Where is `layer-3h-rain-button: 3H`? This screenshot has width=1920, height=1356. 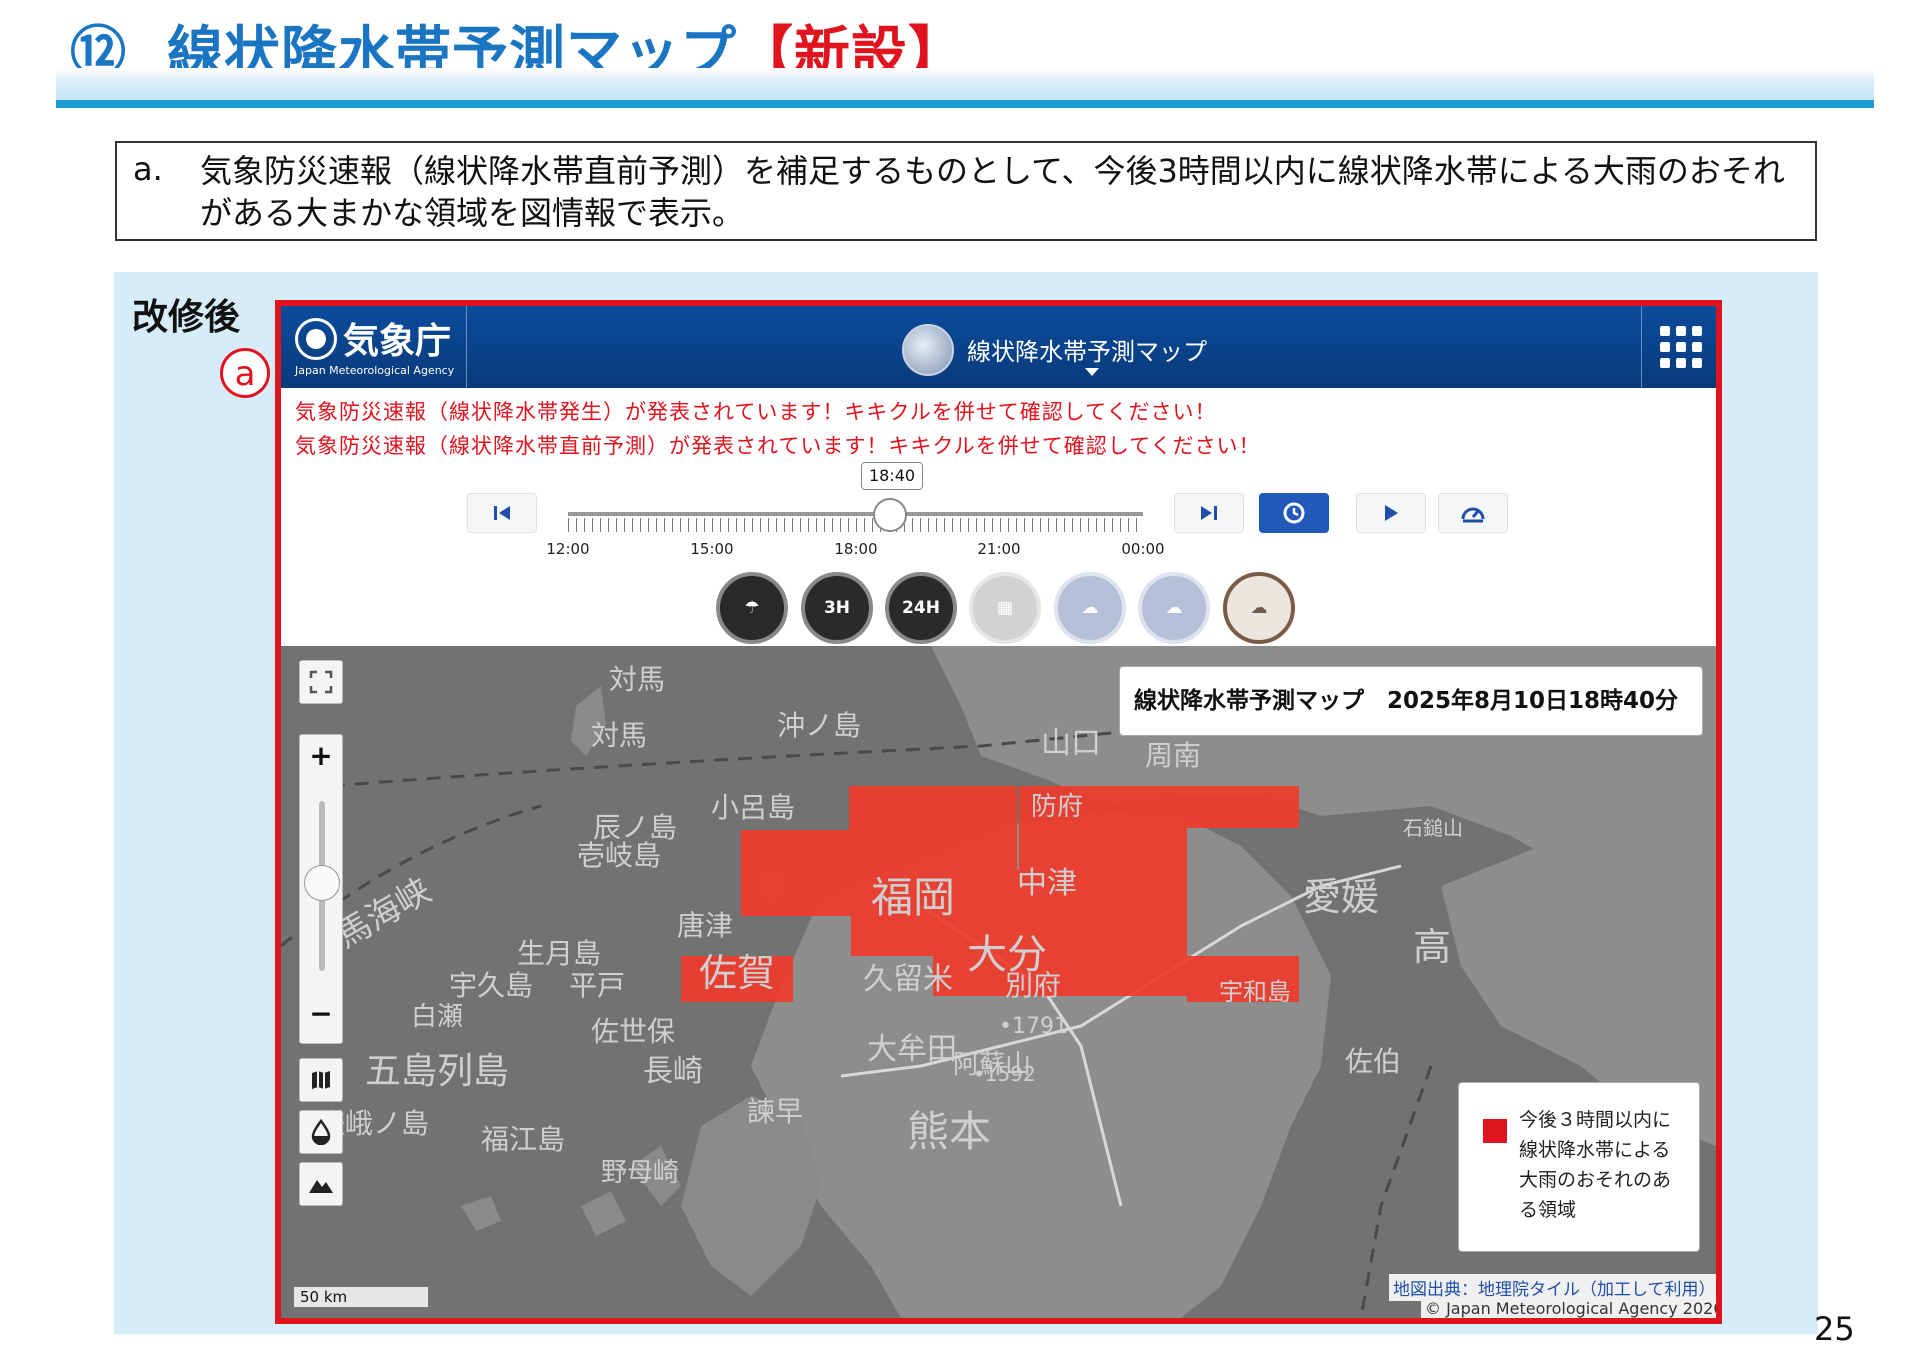
layer-3h-rain-button: 3H is located at coordinates (837, 608).